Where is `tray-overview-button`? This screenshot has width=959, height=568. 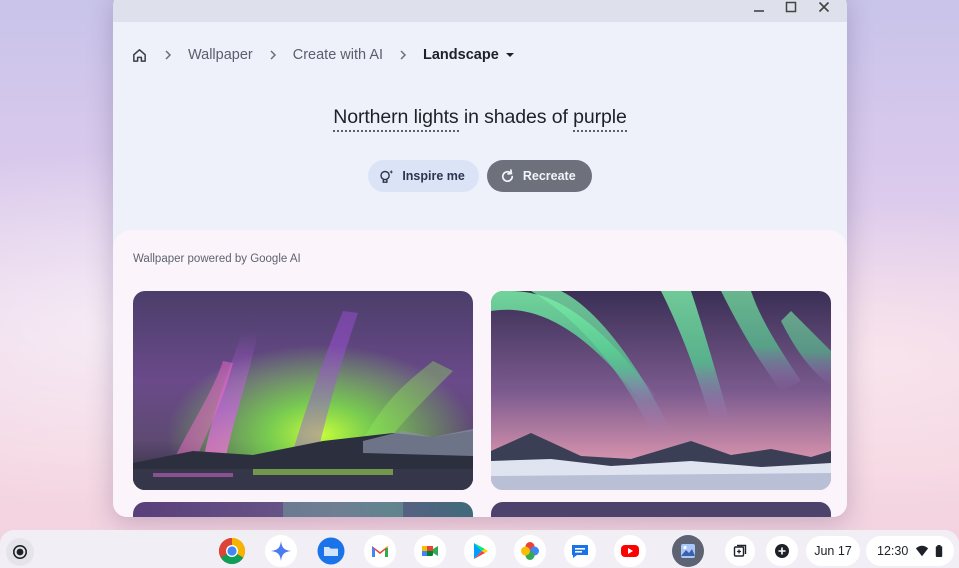 tray-overview-button is located at coordinates (740, 551).